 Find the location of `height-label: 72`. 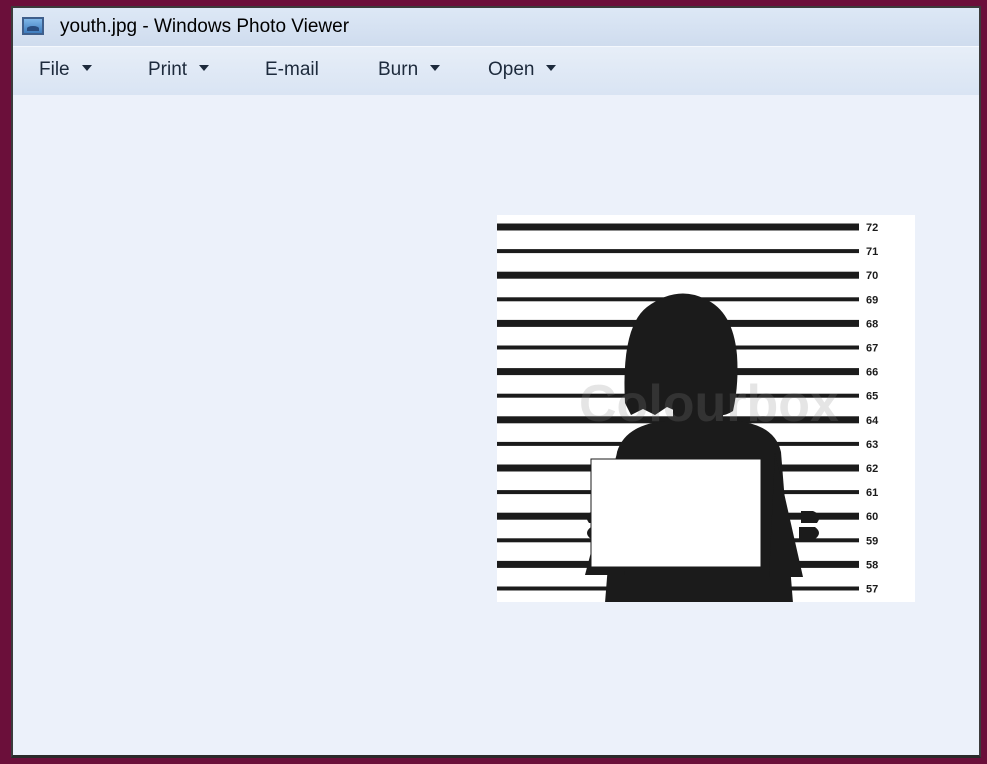

height-label: 72 is located at coordinates (872, 228).